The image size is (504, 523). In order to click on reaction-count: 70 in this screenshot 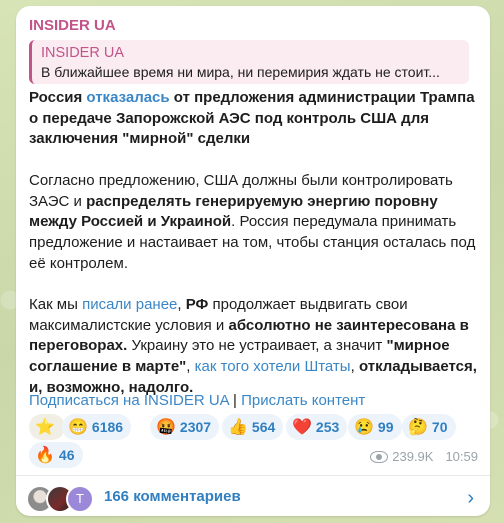, I will do `click(439, 427)`.